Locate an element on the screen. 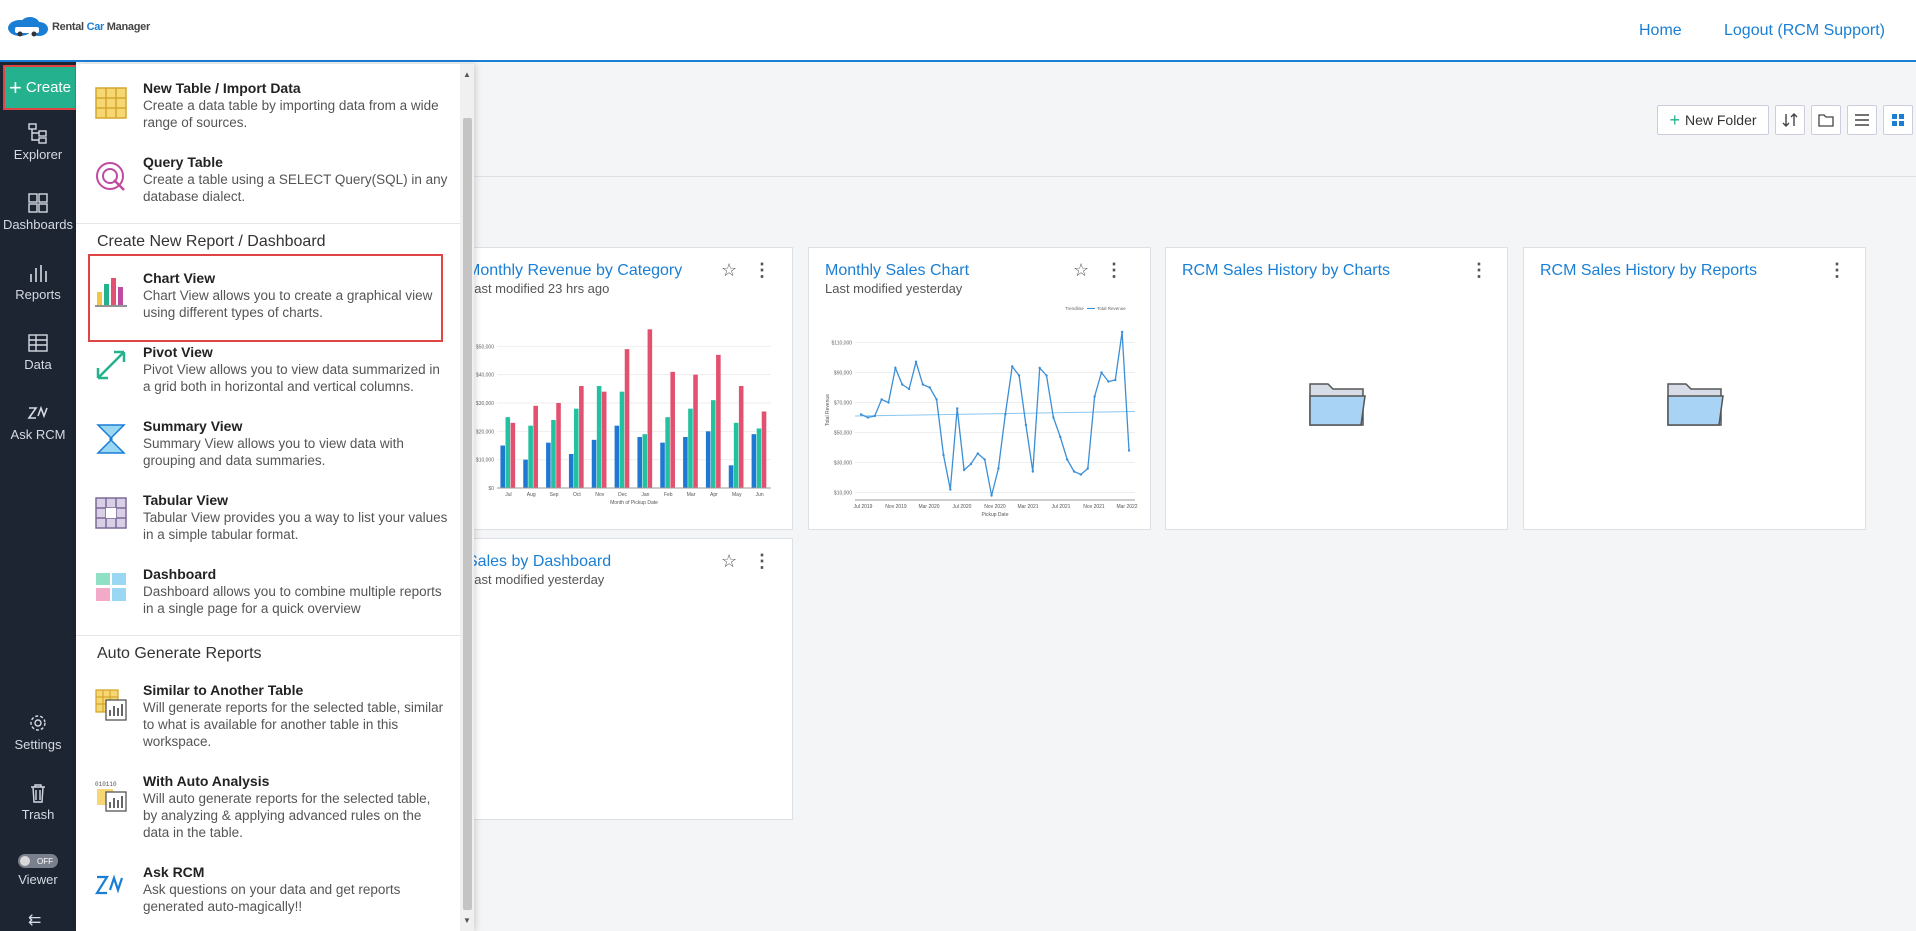 This screenshot has width=1916, height=931. panel-scrollbar: ▲ ▼ is located at coordinates (467, 497).